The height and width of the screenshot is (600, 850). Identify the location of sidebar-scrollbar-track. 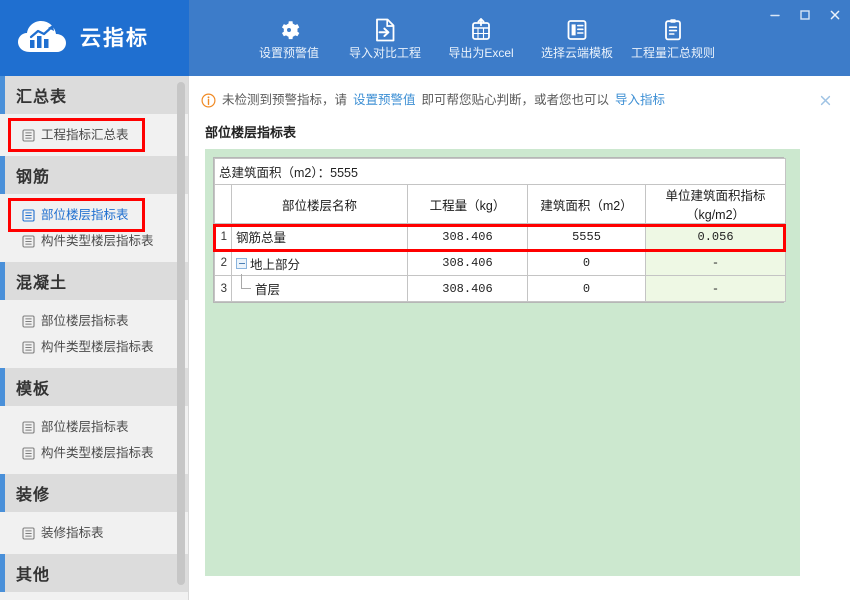
(181, 338).